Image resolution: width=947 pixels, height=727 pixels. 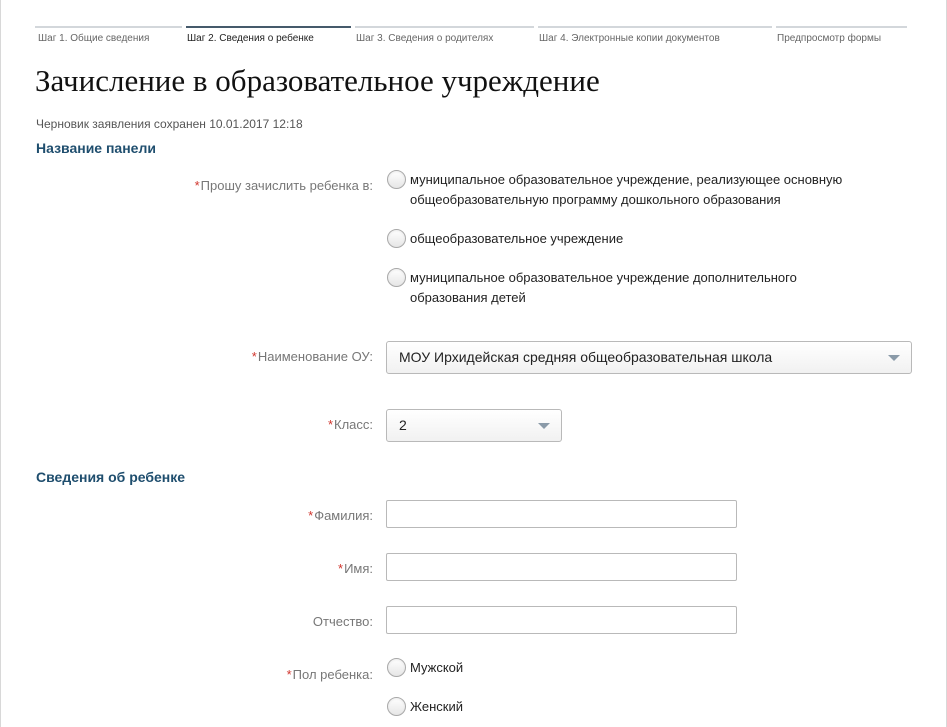 I want to click on page-title: Зачисление в образовательное учреждение, so click(x=317, y=80).